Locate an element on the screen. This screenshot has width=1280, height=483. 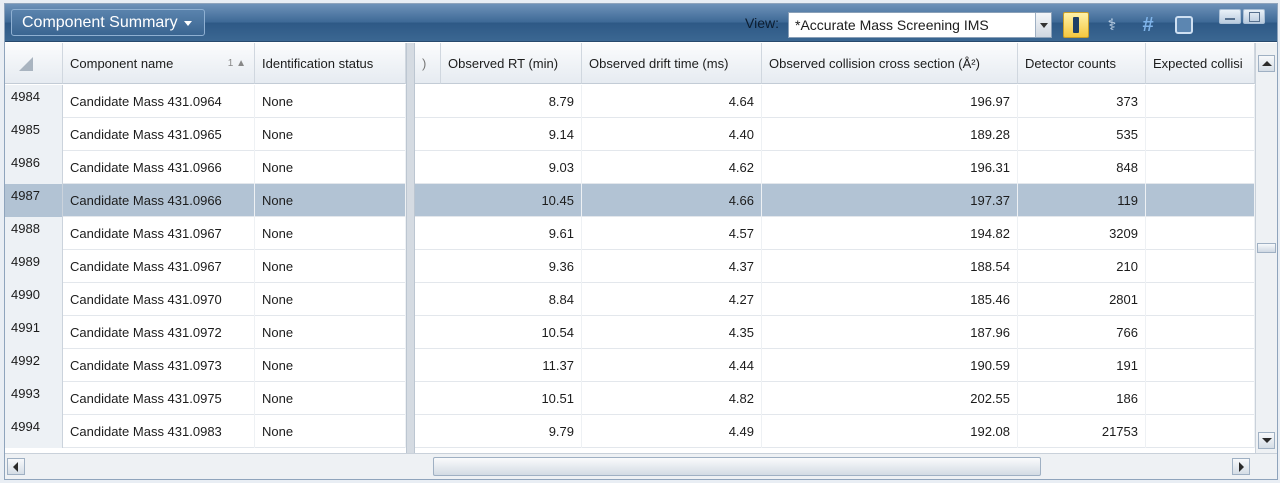
row-header: 4986 is located at coordinates (34, 167).